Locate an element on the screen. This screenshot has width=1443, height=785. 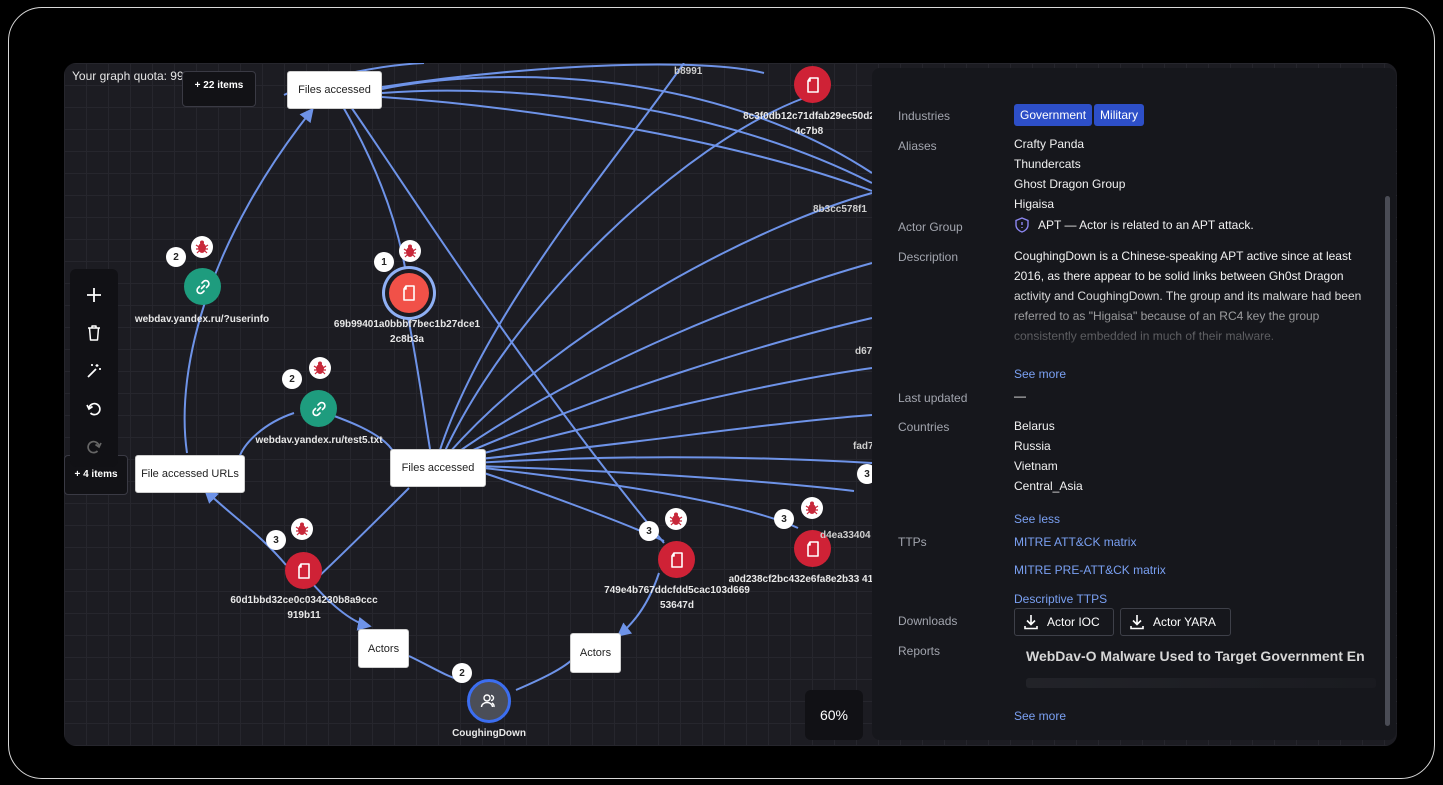
description-fade is located at coordinates (1199, 323).